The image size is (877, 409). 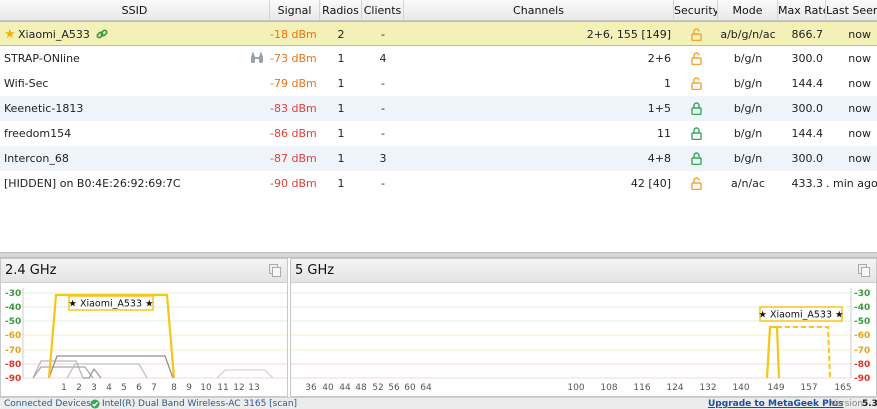 What do you see at coordinates (802, 10) in the screenshot?
I see `column-header-max-rate: Max Rate` at bounding box center [802, 10].